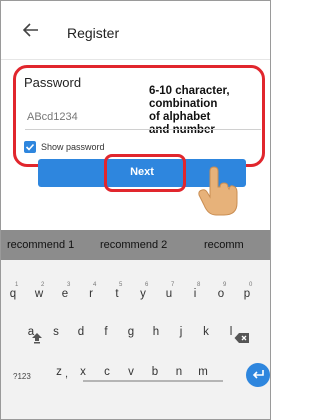 Image resolution: width=320 pixels, height=420 pixels. I want to click on key-w: w2, so click(39, 291).